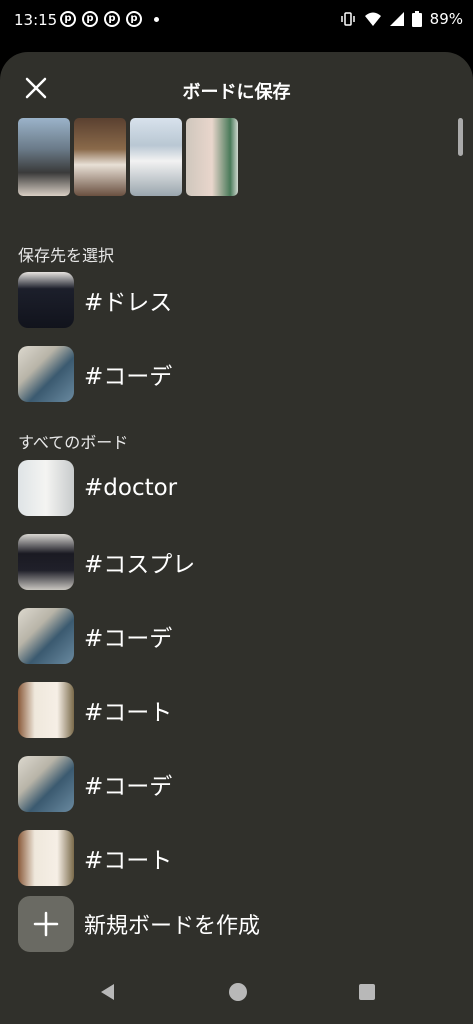  Describe the element at coordinates (131, 488) in the screenshot. I see `board-name: #doctor` at that location.